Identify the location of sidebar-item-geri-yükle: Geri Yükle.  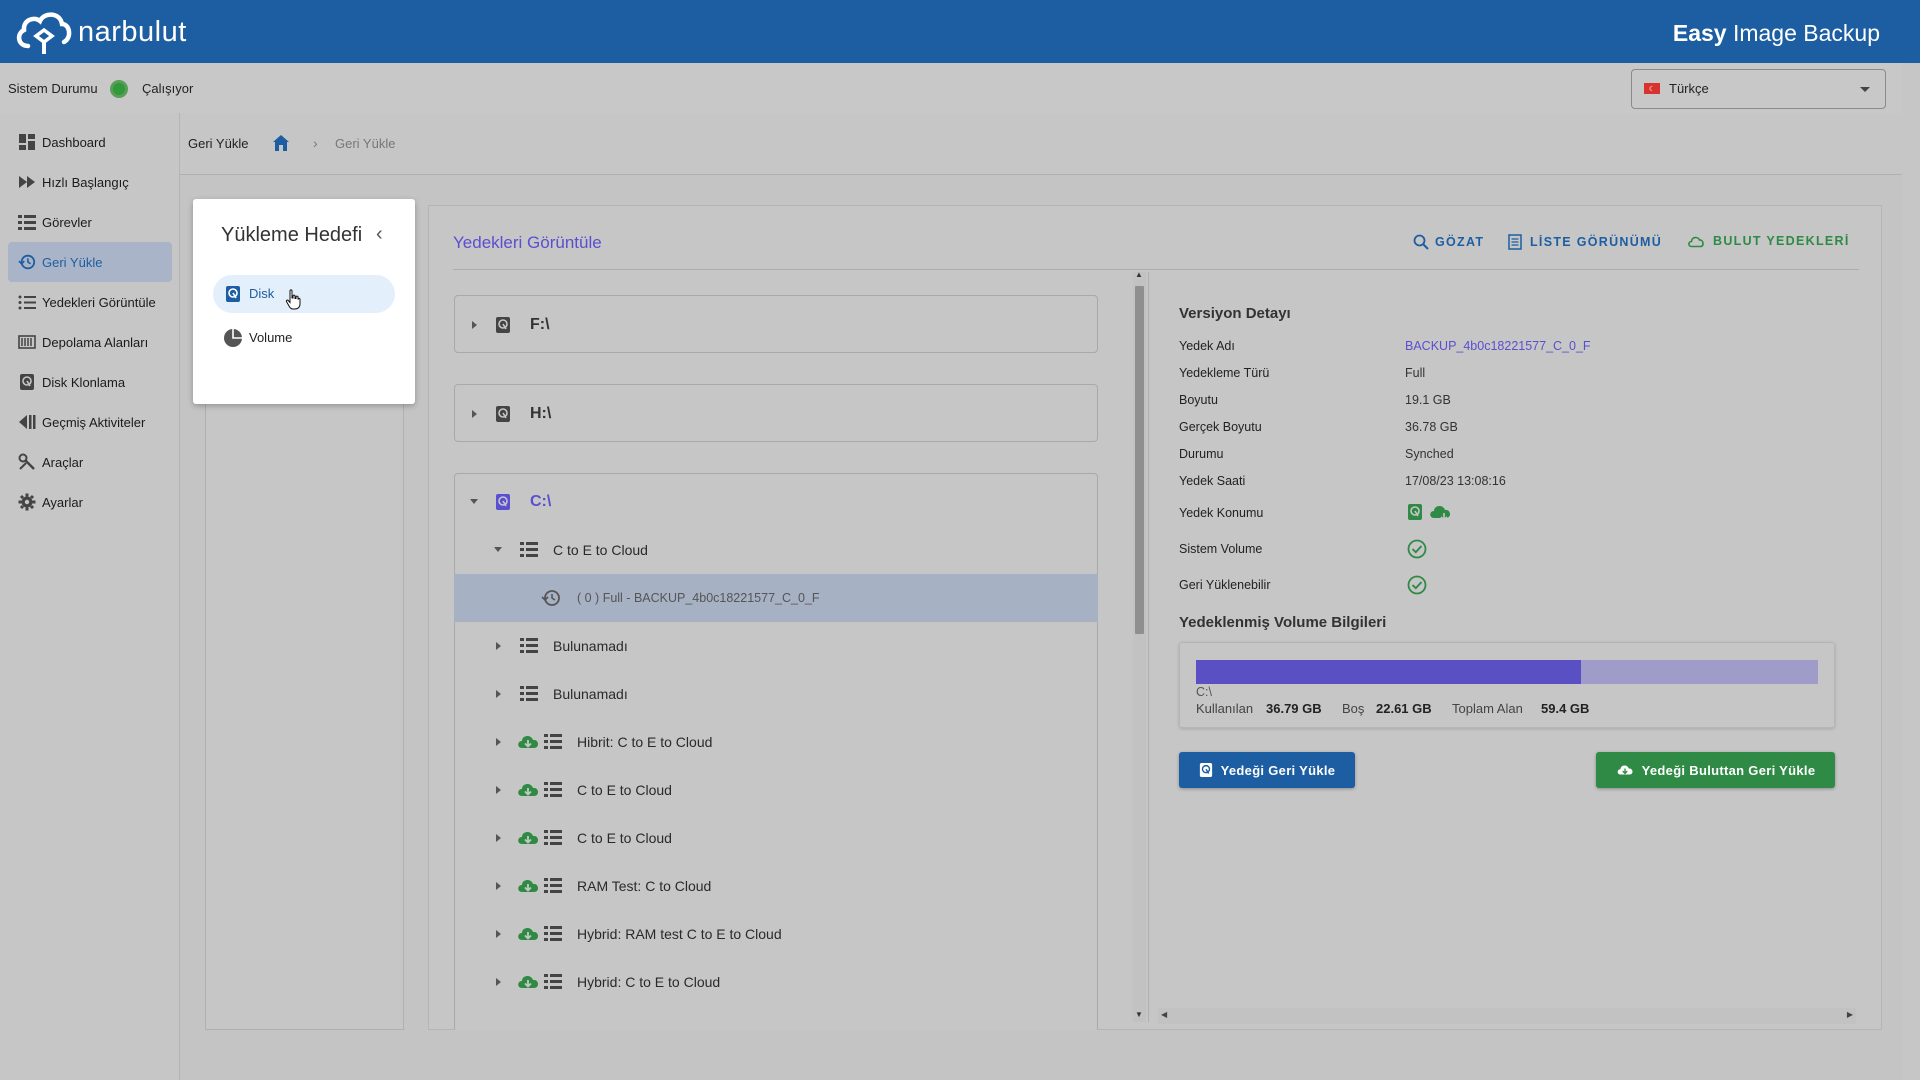
(90, 262).